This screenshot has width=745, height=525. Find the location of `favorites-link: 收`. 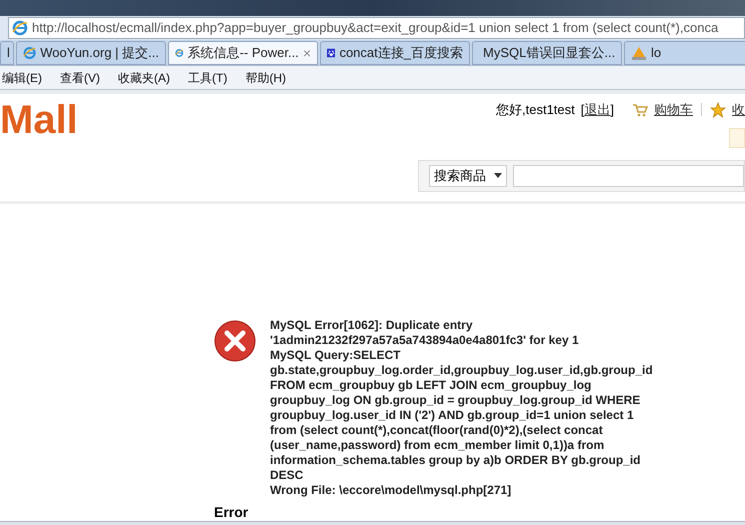

favorites-link: 收 is located at coordinates (738, 110).